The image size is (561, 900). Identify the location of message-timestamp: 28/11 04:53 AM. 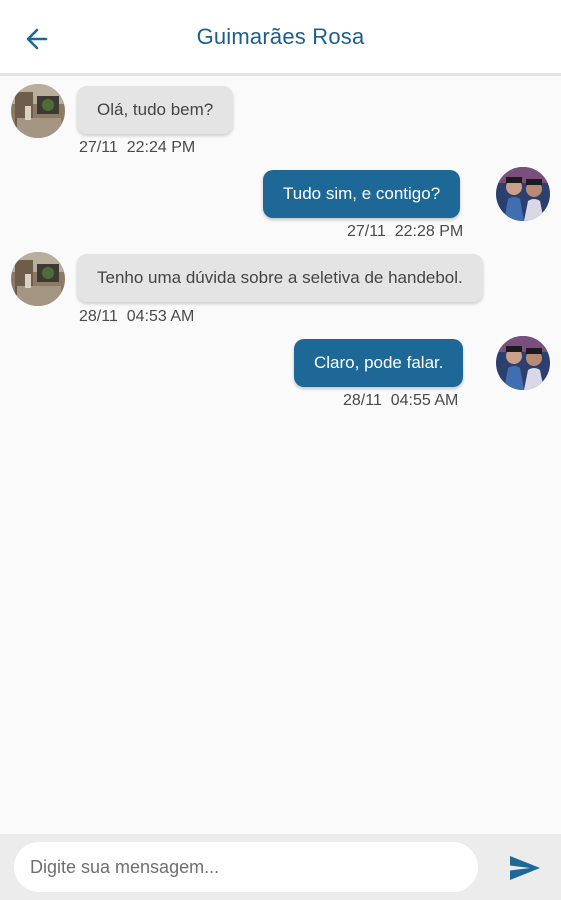
(137, 316).